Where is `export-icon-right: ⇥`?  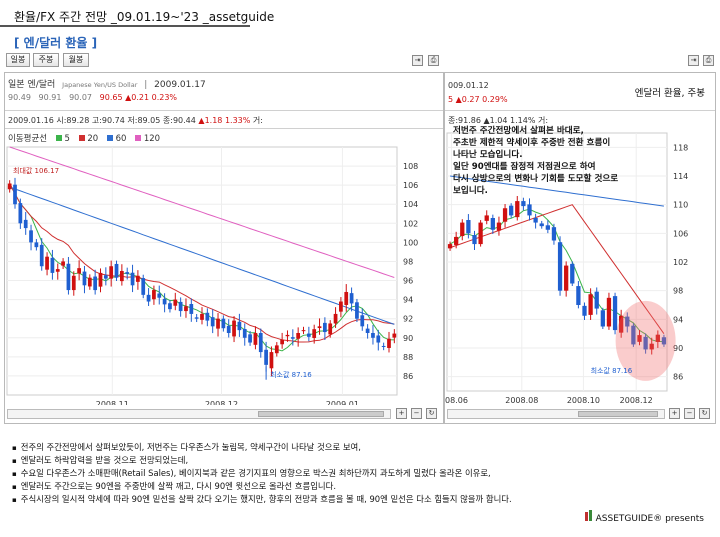 export-icon-right: ⇥ is located at coordinates (693, 60).